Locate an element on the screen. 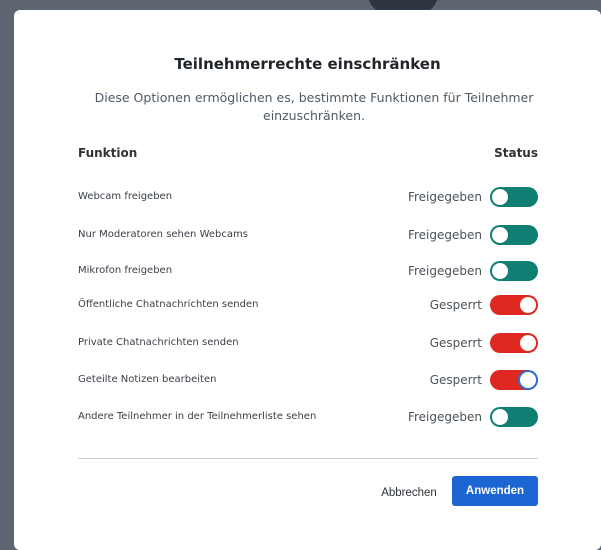 The width and height of the screenshot is (601, 550). setting-label: Mikrofon freigeben is located at coordinates (125, 270).